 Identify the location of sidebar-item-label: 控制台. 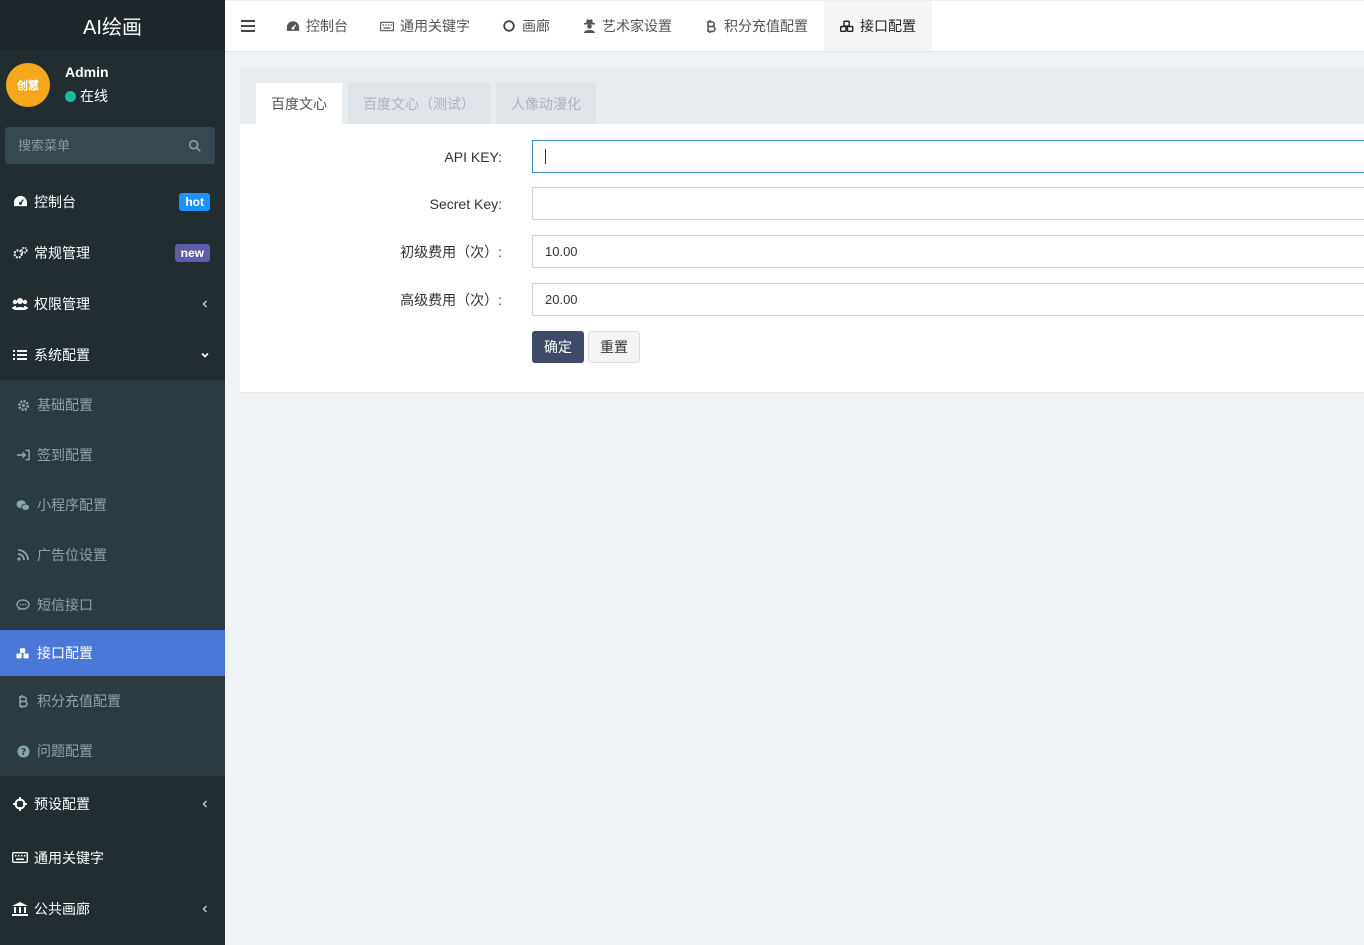
(55, 201).